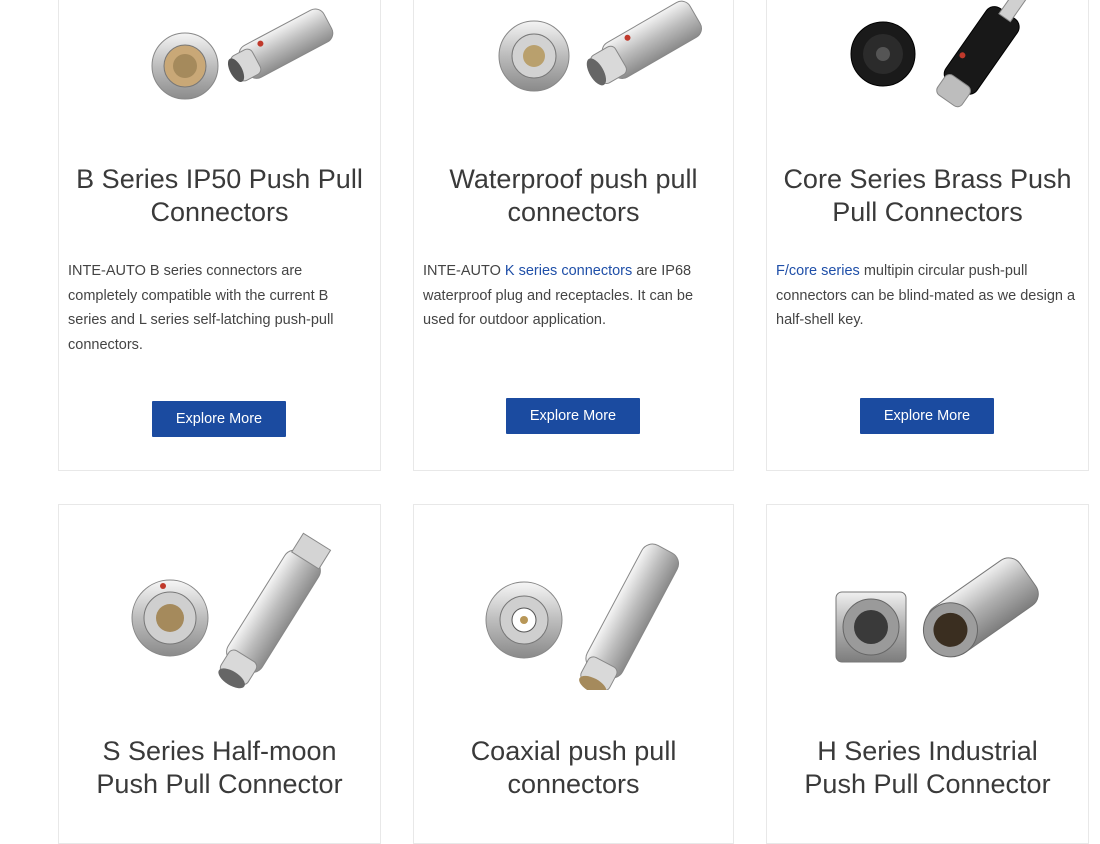 This screenshot has width=1100, height=844. I want to click on card-title: Core Series Brass Push Pull Connectors, so click(927, 195).